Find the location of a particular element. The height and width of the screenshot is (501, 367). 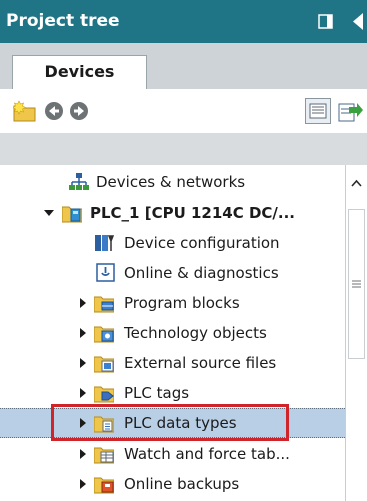

tab-strip: Devices is located at coordinates (183, 66).